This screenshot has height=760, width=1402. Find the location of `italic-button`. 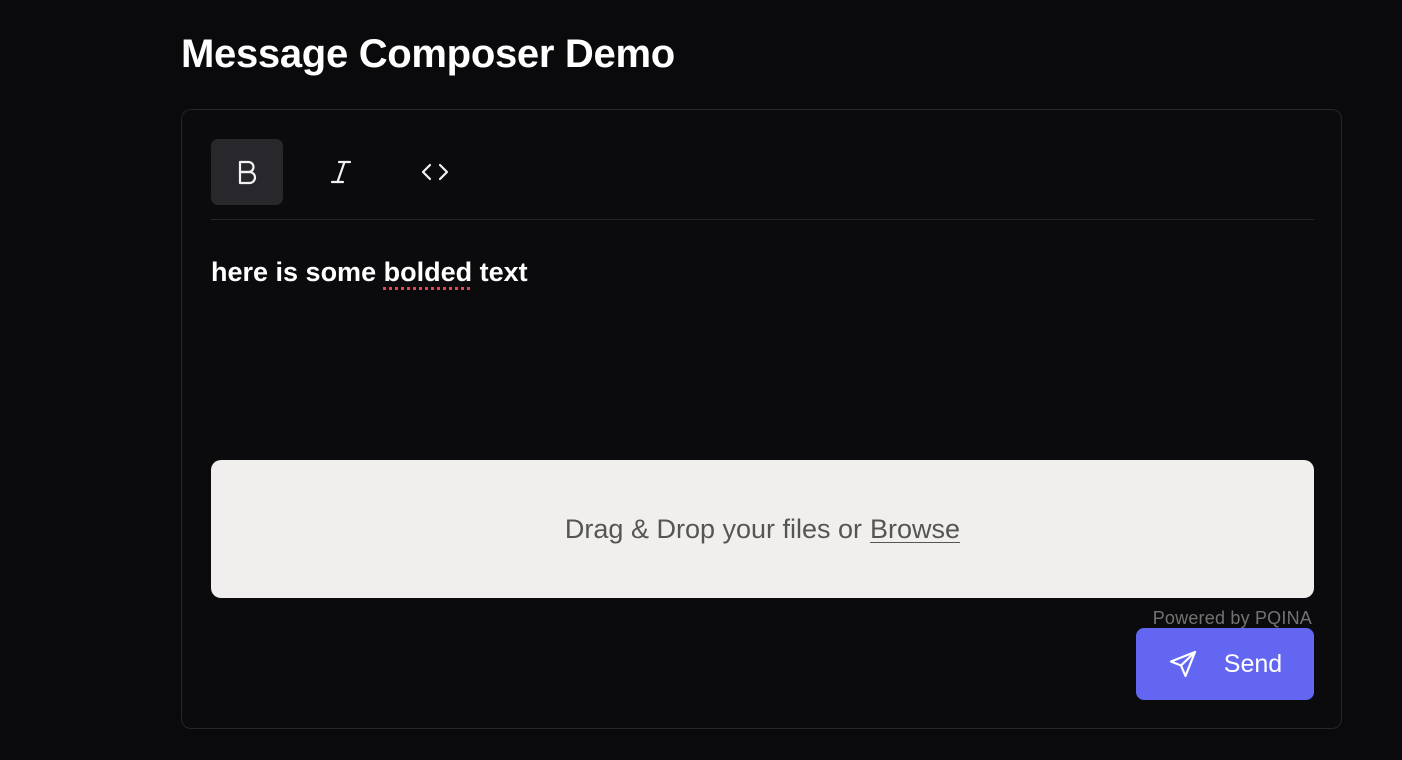

italic-button is located at coordinates (341, 172).